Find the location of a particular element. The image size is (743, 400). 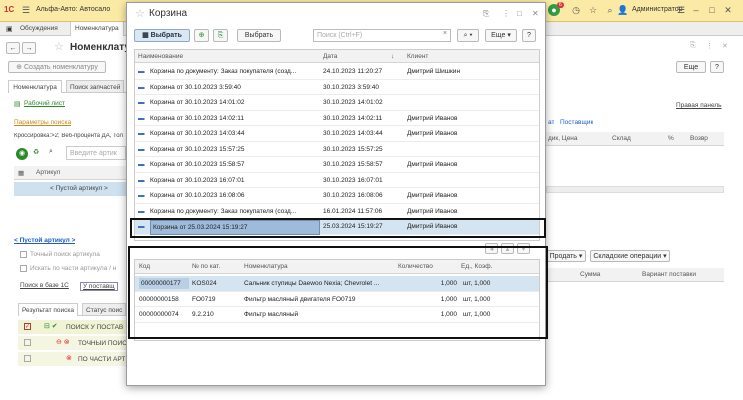

back-button: ← is located at coordinates (13, 48).